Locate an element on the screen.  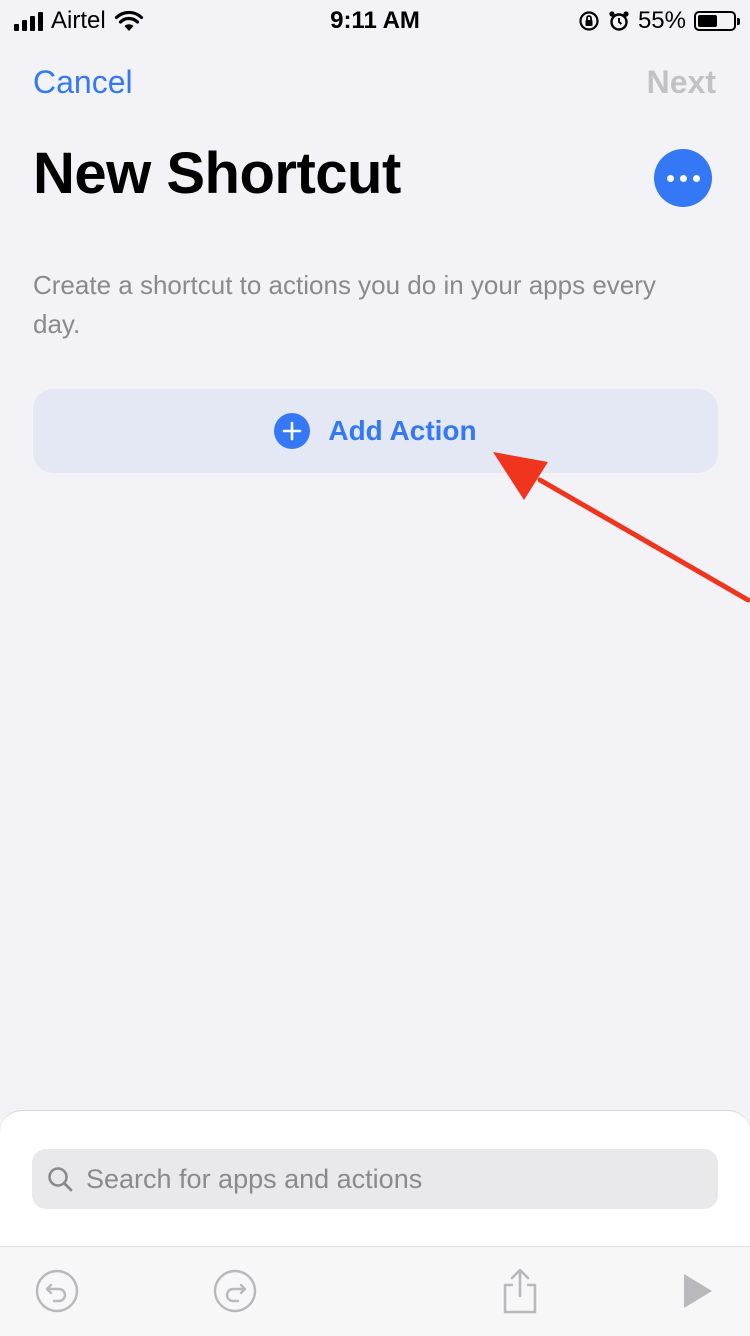
search-icon is located at coordinates (60, 1179).